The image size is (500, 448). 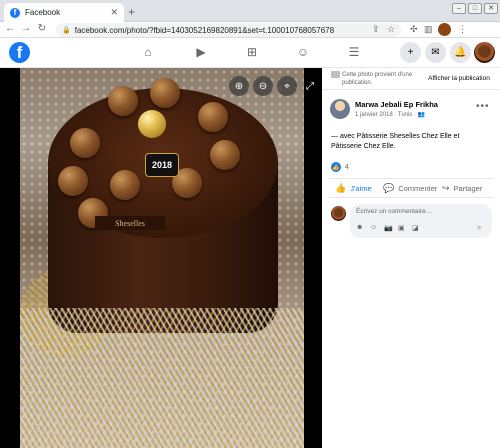 What do you see at coordinates (460, 52) in the screenshot?
I see `notifications-bell-icon: 🔔` at bounding box center [460, 52].